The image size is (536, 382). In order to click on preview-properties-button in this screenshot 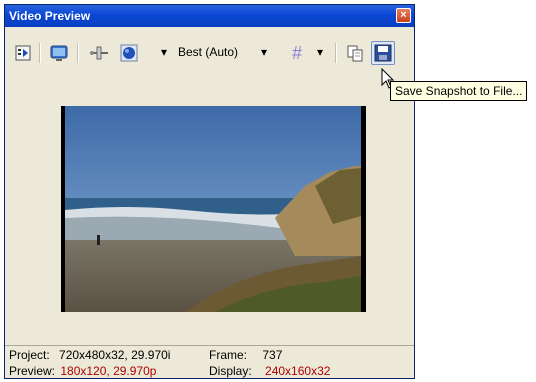, I will do `click(23, 53)`.